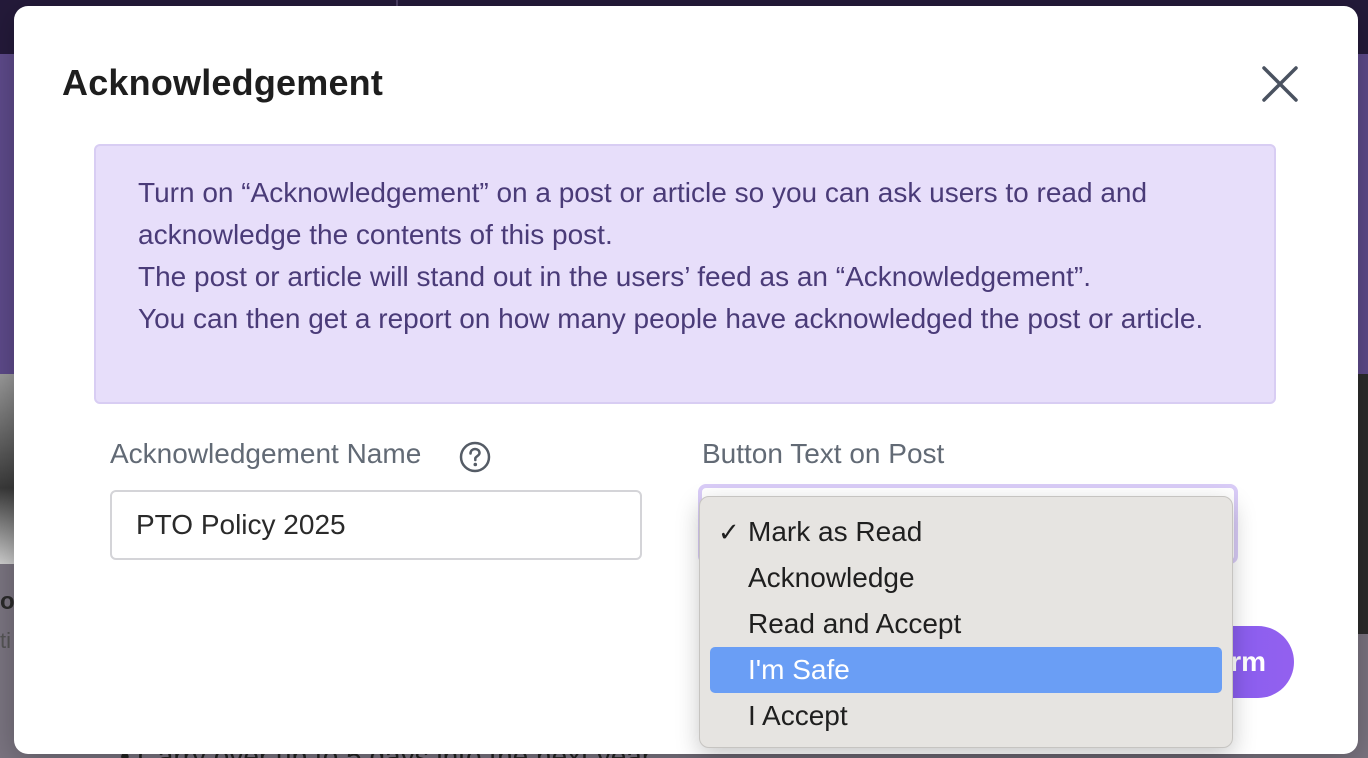 Image resolution: width=1368 pixels, height=758 pixels. I want to click on acknowledgement-name-input, so click(376, 525).